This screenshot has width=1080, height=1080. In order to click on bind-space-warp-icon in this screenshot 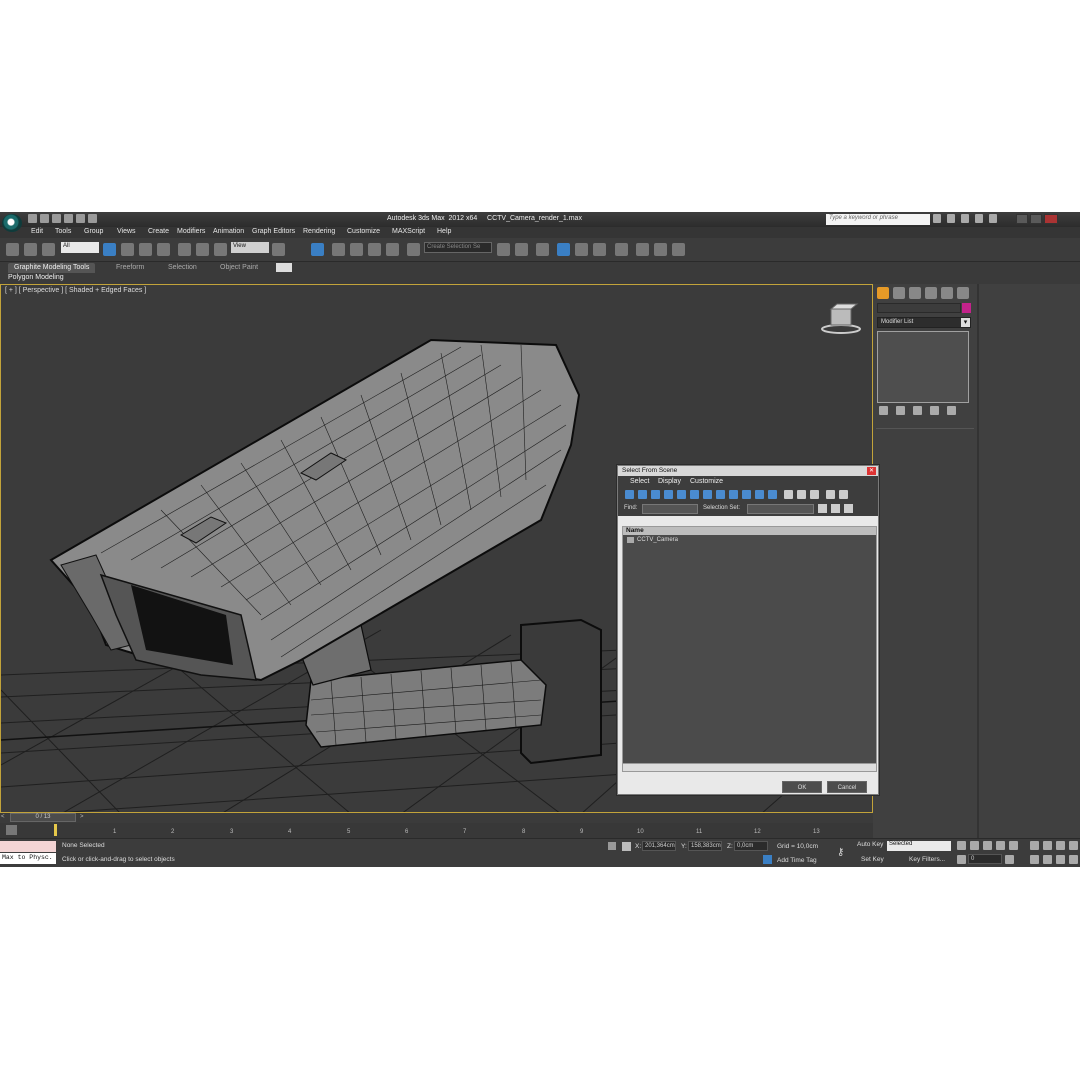, I will do `click(48, 249)`.